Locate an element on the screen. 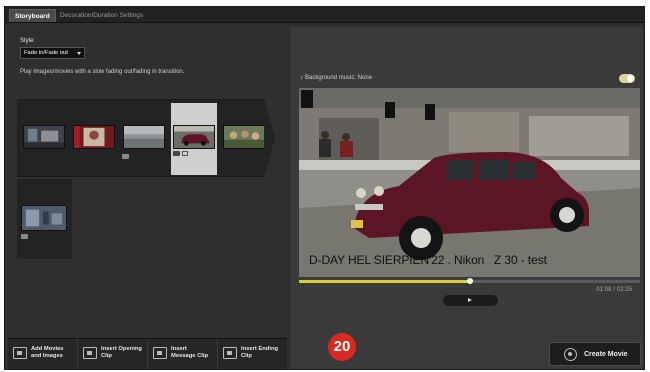 Image resolution: width=650 pixels, height=372 pixels. clip-strip is located at coordinates (142, 138).